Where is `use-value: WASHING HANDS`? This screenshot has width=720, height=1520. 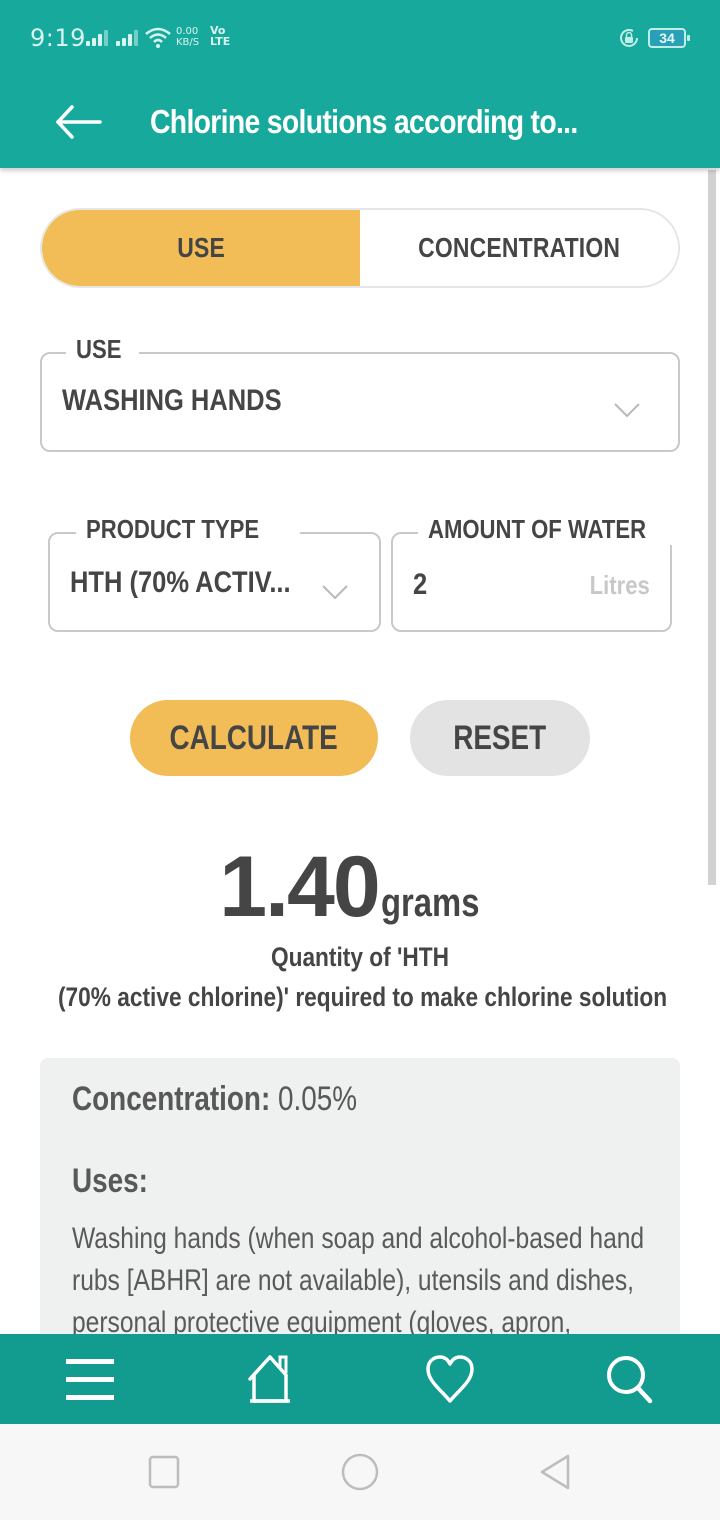 use-value: WASHING HANDS is located at coordinates (172, 400).